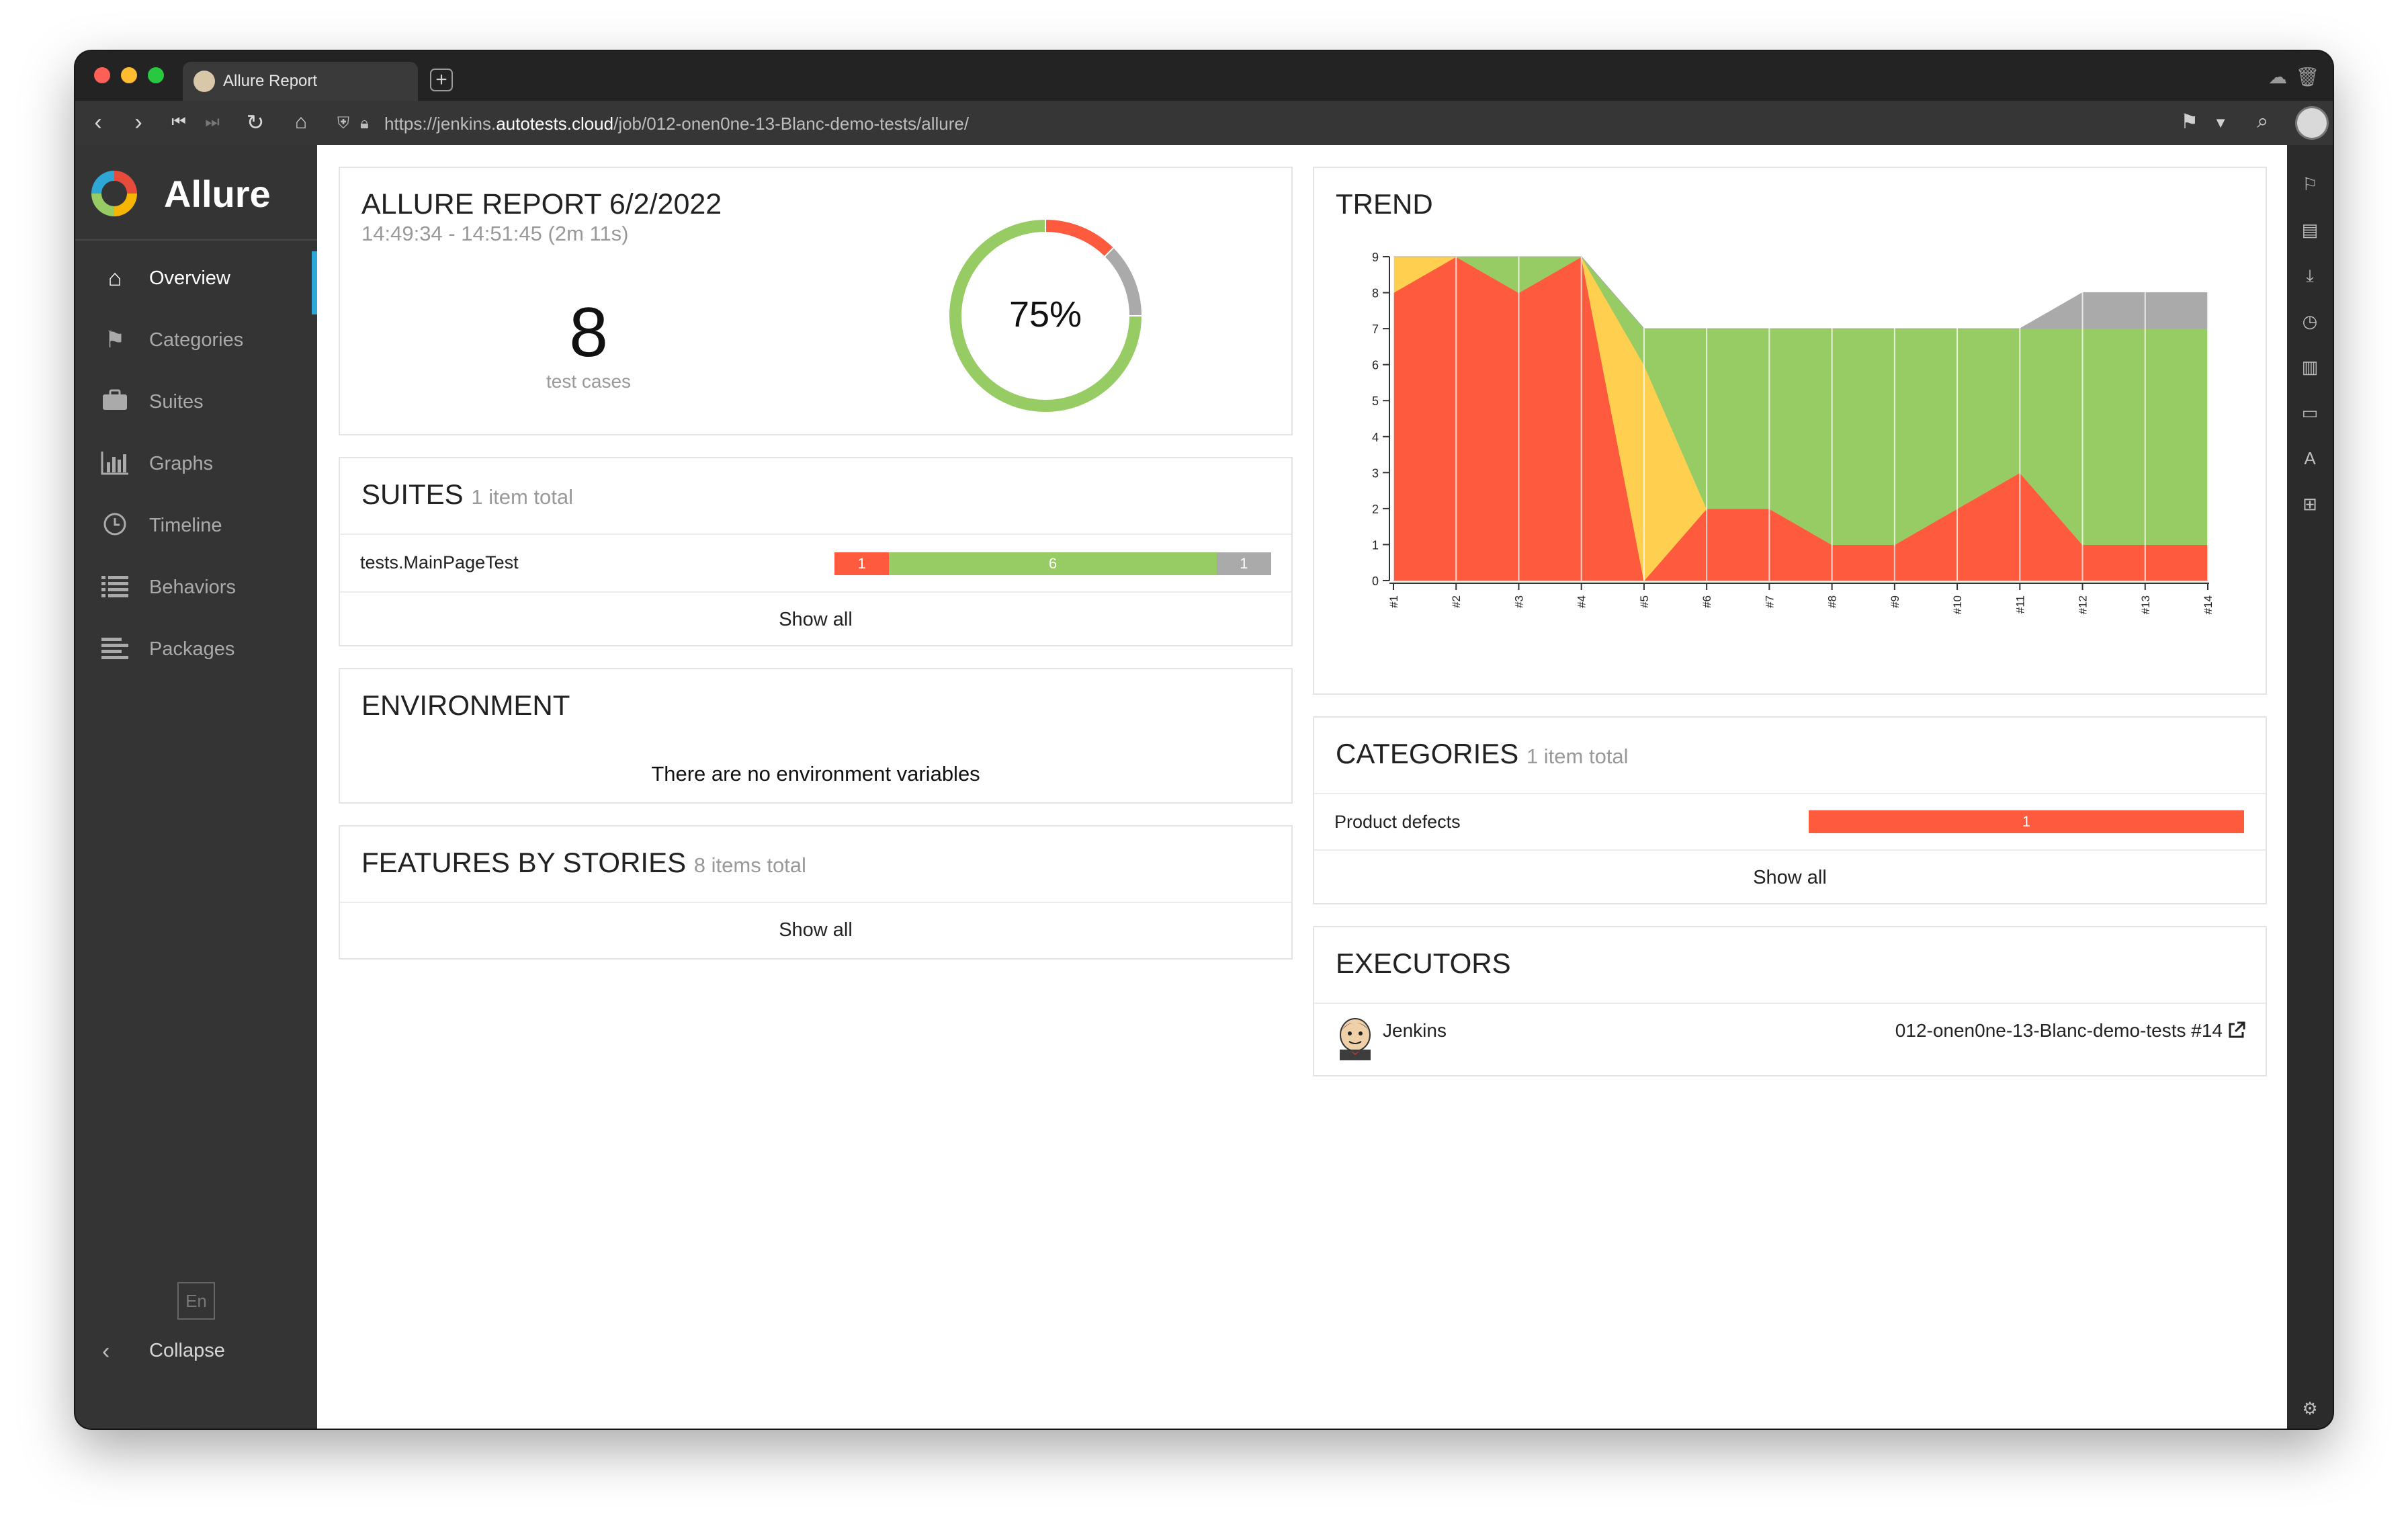 The height and width of the screenshot is (1528, 2408). I want to click on x-tick-label: #8, so click(1832, 602).